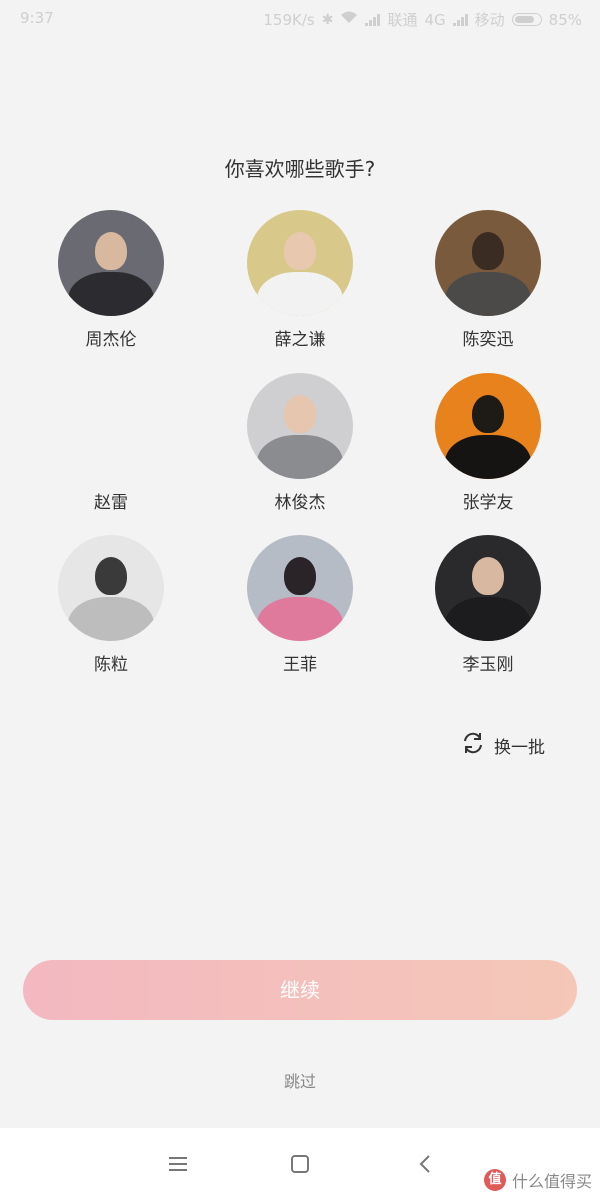 The width and height of the screenshot is (600, 1200). I want to click on singer-item: 张学友, so click(488, 443).